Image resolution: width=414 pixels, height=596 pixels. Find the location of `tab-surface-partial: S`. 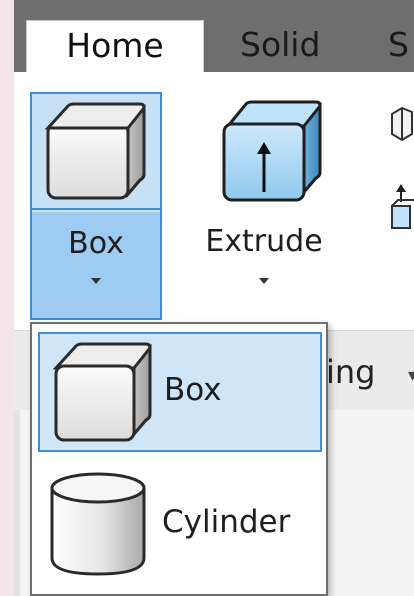

tab-surface-partial: S is located at coordinates (398, 46).